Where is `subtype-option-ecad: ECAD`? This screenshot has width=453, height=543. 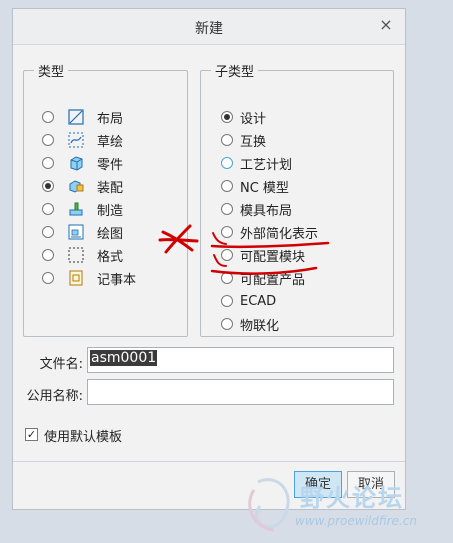
subtype-option-ecad: ECAD is located at coordinates (248, 301).